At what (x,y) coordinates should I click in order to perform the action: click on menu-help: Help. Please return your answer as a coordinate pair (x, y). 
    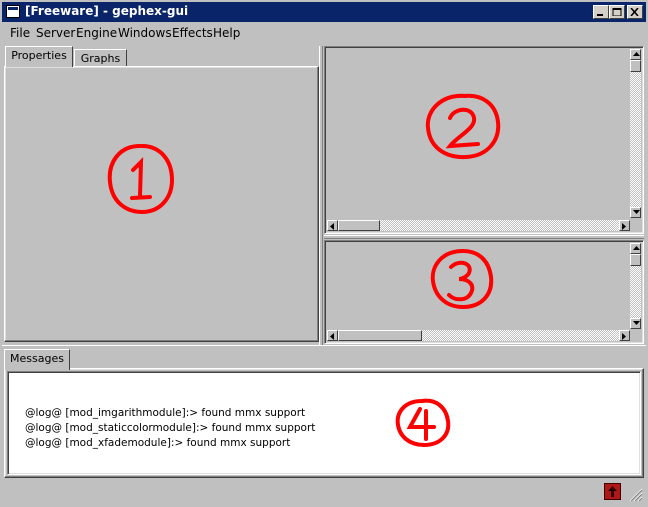
    Looking at the image, I should click on (226, 33).